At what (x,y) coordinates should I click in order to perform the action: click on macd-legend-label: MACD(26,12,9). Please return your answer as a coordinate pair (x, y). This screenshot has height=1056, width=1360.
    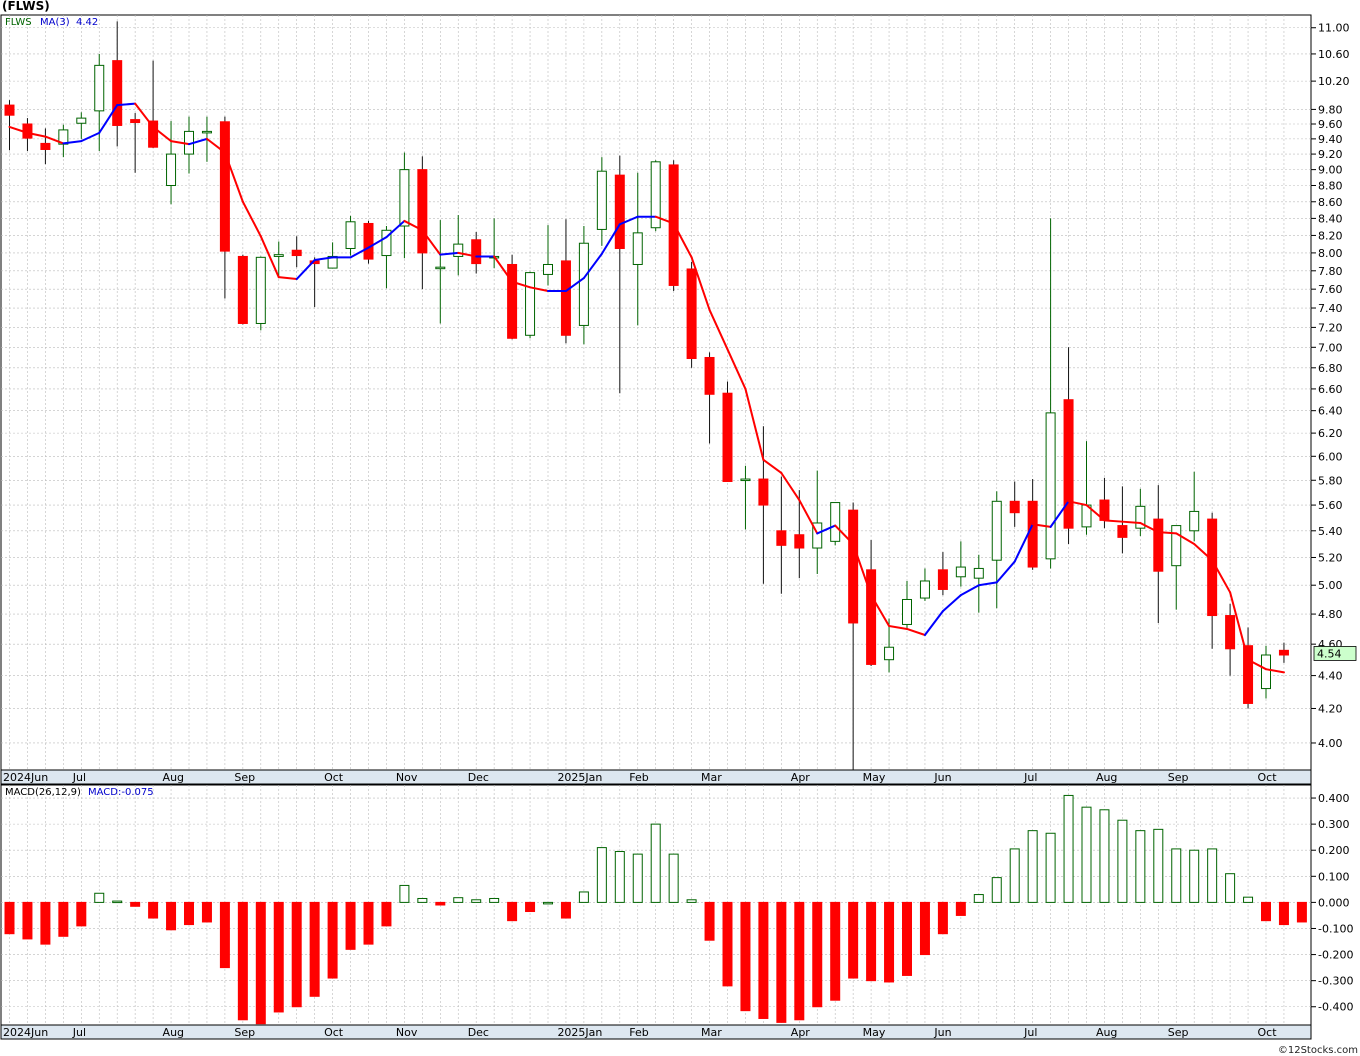
    Looking at the image, I should click on (43, 792).